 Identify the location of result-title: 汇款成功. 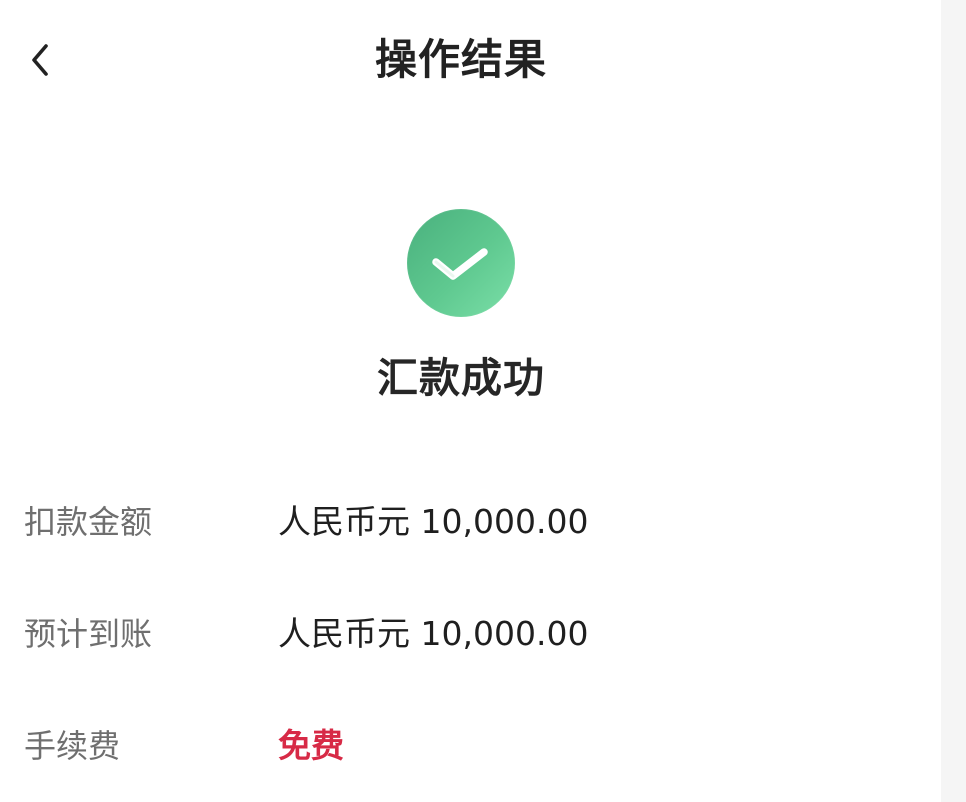
(461, 378).